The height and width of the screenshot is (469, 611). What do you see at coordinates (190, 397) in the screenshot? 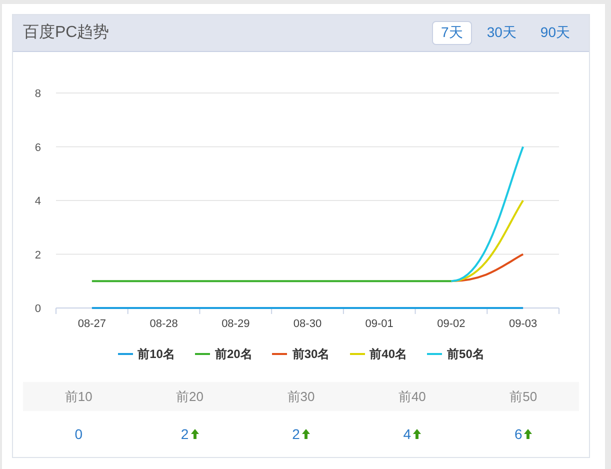
I see `column-header: 前20` at bounding box center [190, 397].